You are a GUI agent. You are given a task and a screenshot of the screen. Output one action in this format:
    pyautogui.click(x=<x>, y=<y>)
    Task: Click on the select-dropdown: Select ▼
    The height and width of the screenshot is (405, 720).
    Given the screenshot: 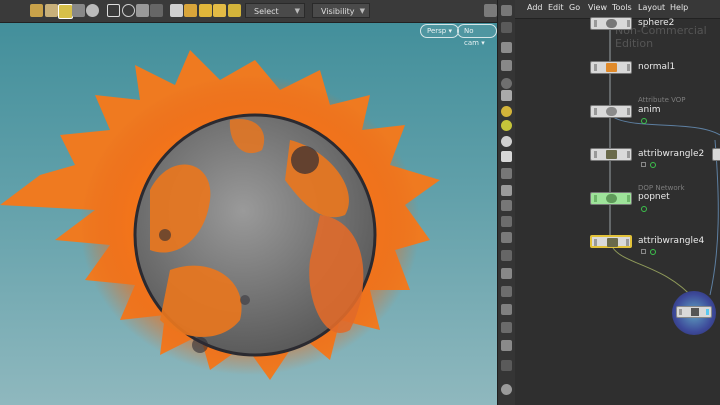 What is the action you would take?
    pyautogui.click(x=275, y=10)
    